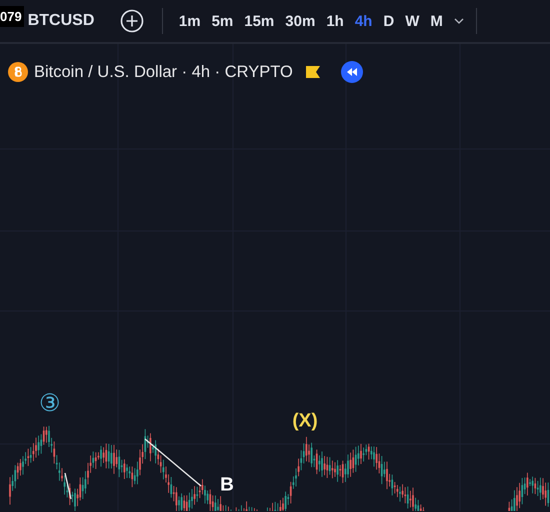 This screenshot has height=512, width=550. What do you see at coordinates (300, 21) in the screenshot?
I see `interval-button: 30m` at bounding box center [300, 21].